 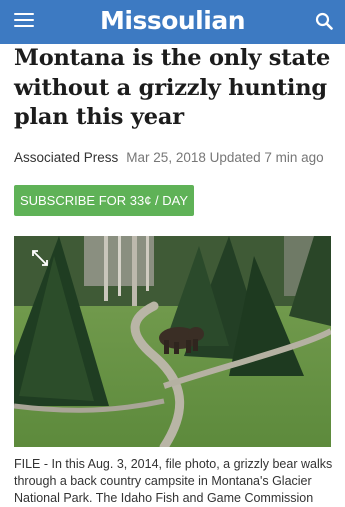 What do you see at coordinates (66, 157) in the screenshot?
I see `article-source: Associated Press` at bounding box center [66, 157].